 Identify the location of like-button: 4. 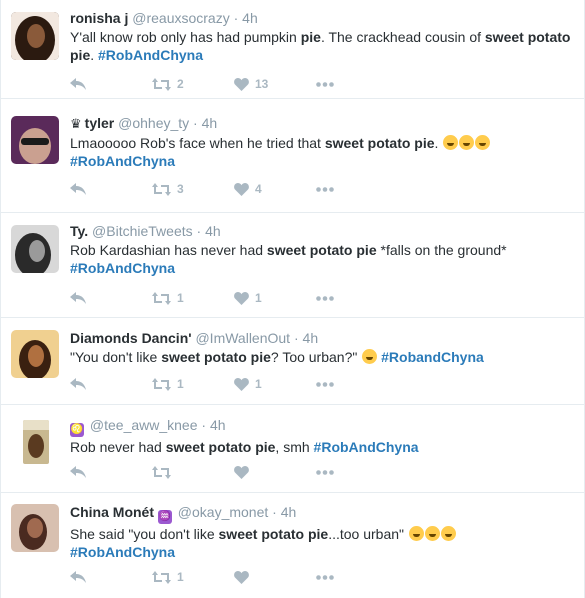
(275, 189).